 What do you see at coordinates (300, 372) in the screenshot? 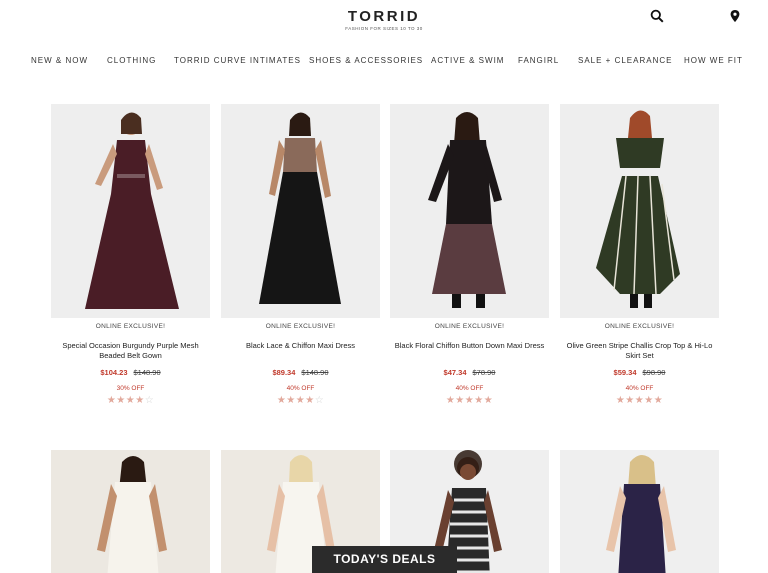
I see `product-prices: $89.34 $148.90` at bounding box center [300, 372].